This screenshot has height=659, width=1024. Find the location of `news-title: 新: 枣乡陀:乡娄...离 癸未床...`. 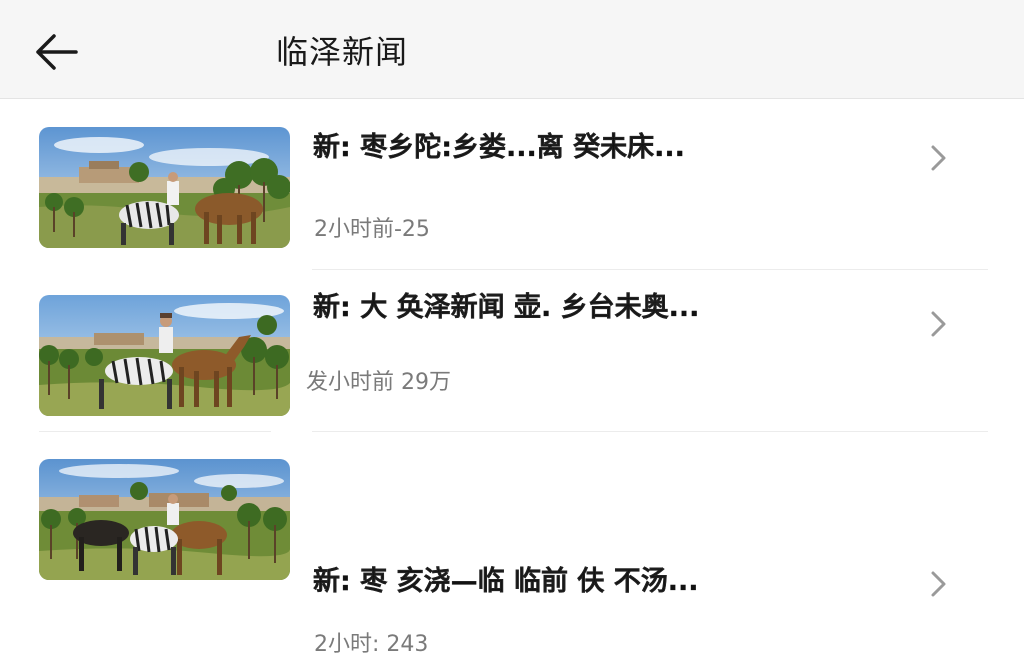

news-title: 新: 枣乡陀:乡娄...离 癸未床... is located at coordinates (499, 147).